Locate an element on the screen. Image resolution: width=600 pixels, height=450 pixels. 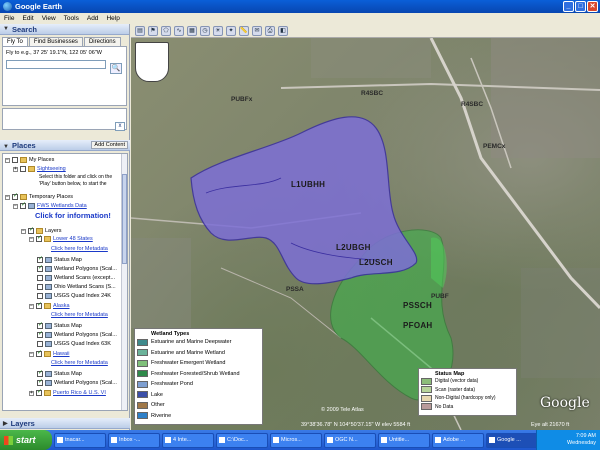
wetland-legend-item: Freshwater Forested/Shrub Wetland is located at coordinates (198, 374).